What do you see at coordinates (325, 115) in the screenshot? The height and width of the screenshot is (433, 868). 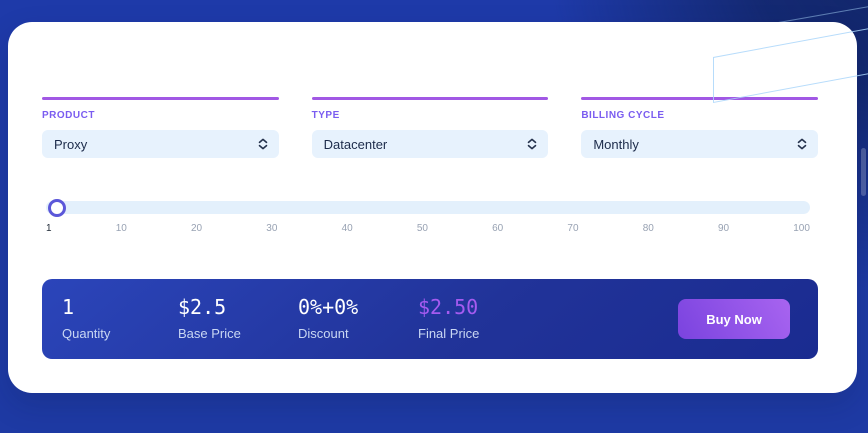 I see `type-label: TYPE` at bounding box center [325, 115].